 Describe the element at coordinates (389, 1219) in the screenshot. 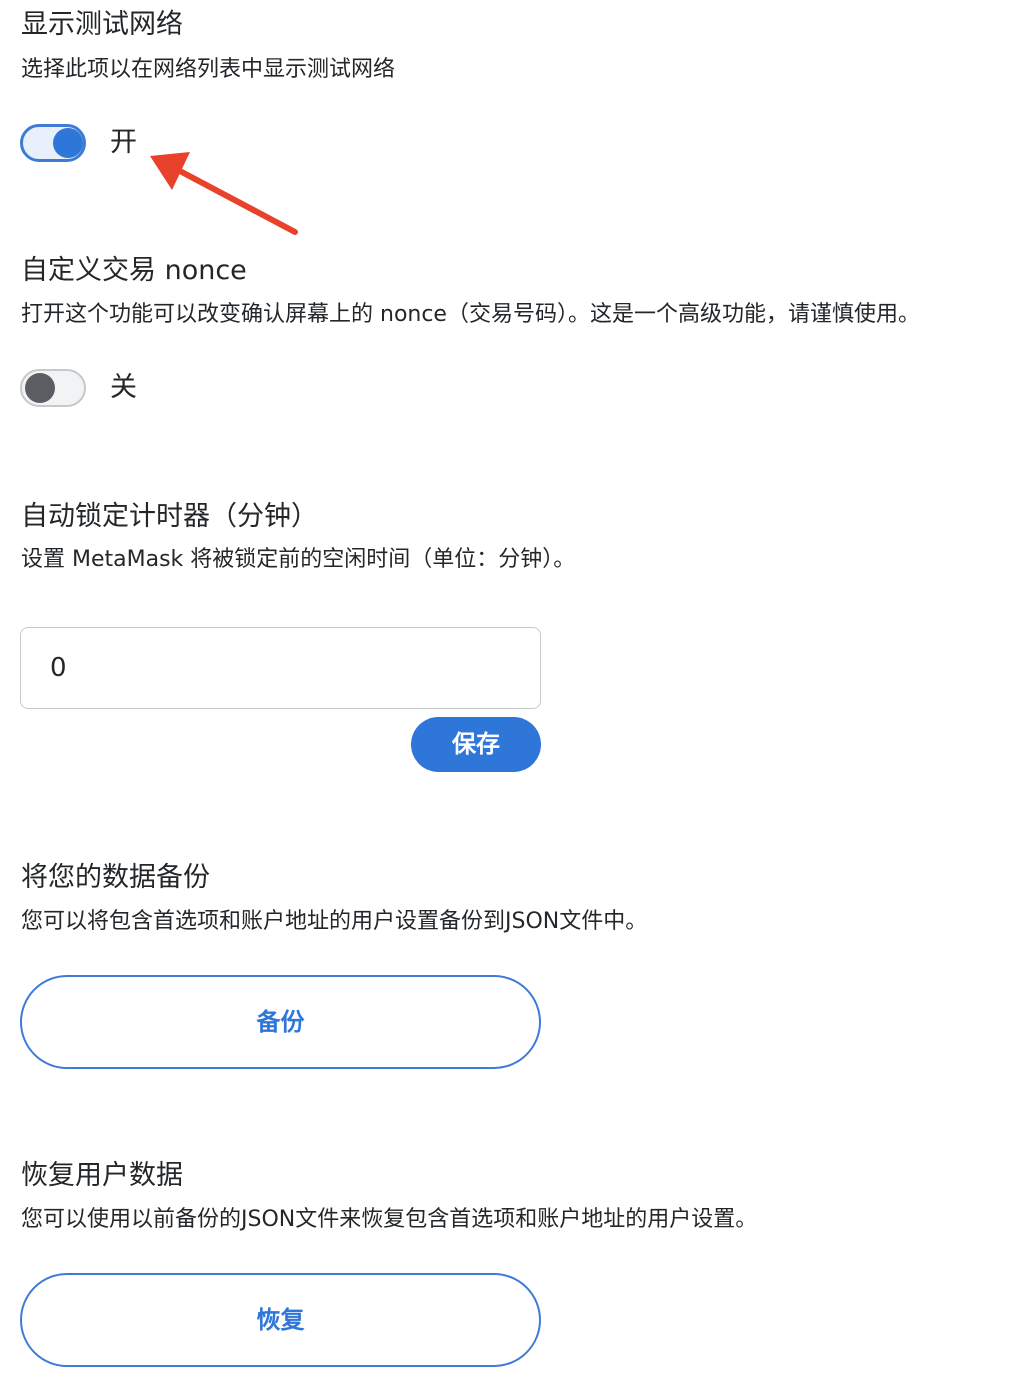

I see `restore-description: 您可以使用以前备份的JSON文件来恢复包含首选项和账户地址的用户设置。` at that location.